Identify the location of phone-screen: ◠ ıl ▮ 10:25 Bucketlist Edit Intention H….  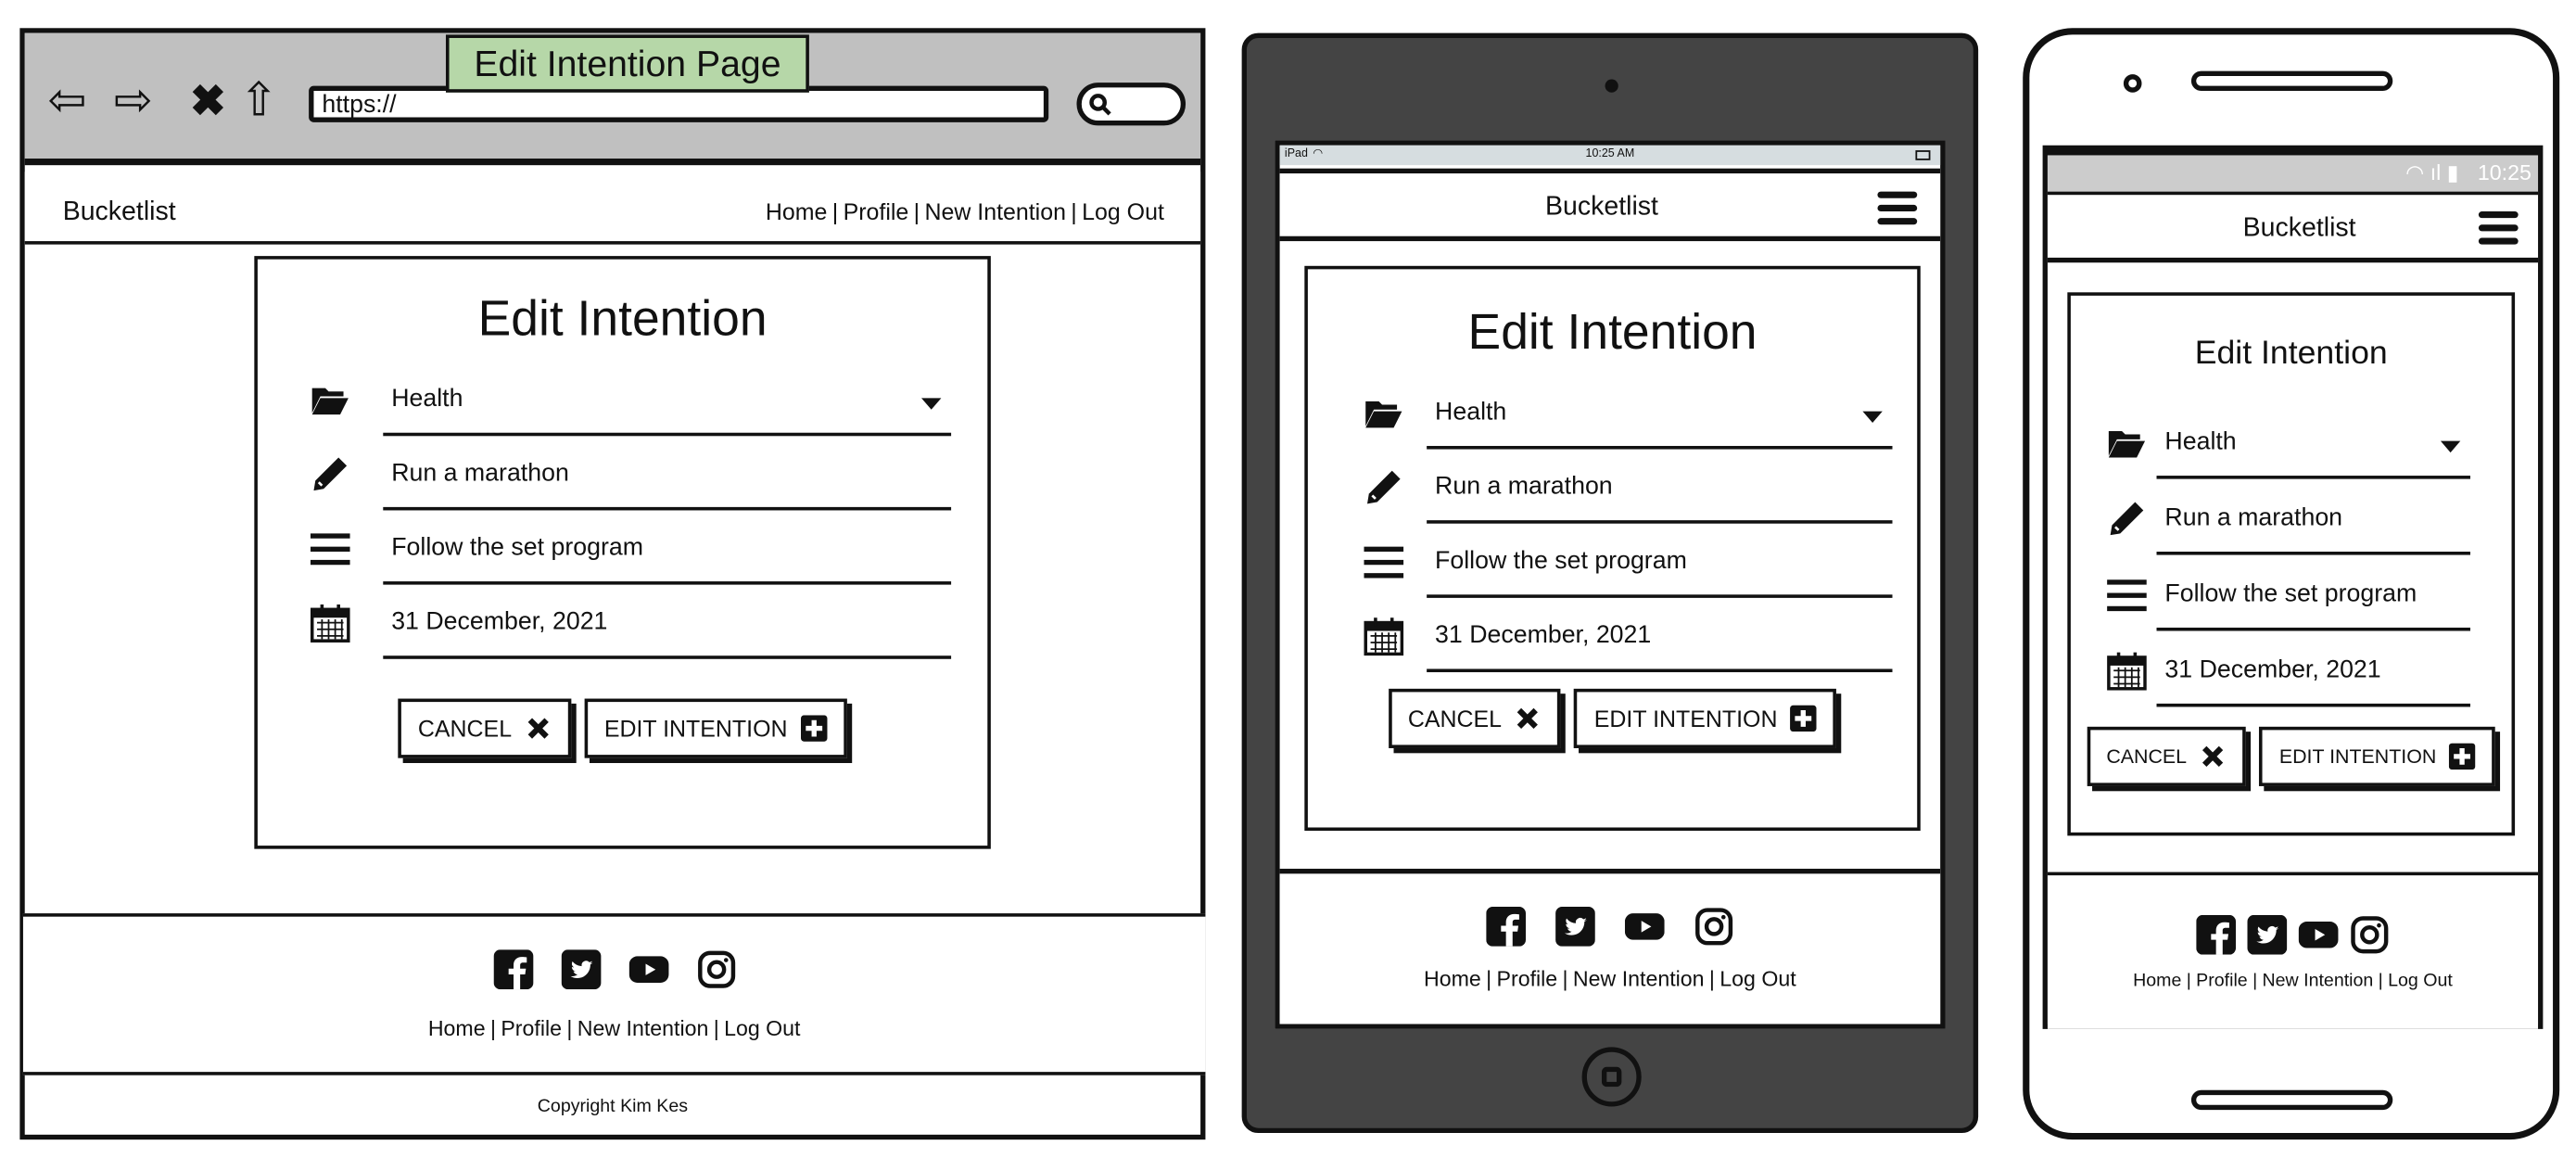
(2293, 587).